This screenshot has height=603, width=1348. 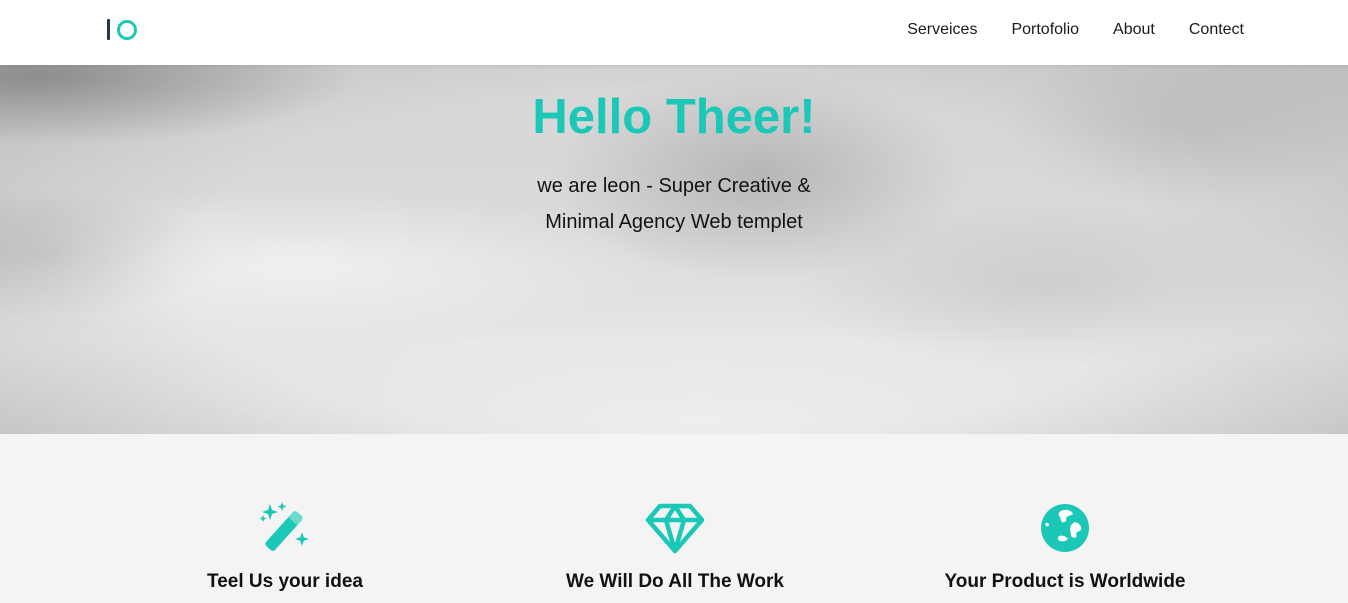 I want to click on nav-link-portfolio: Portofolio, so click(x=1045, y=30).